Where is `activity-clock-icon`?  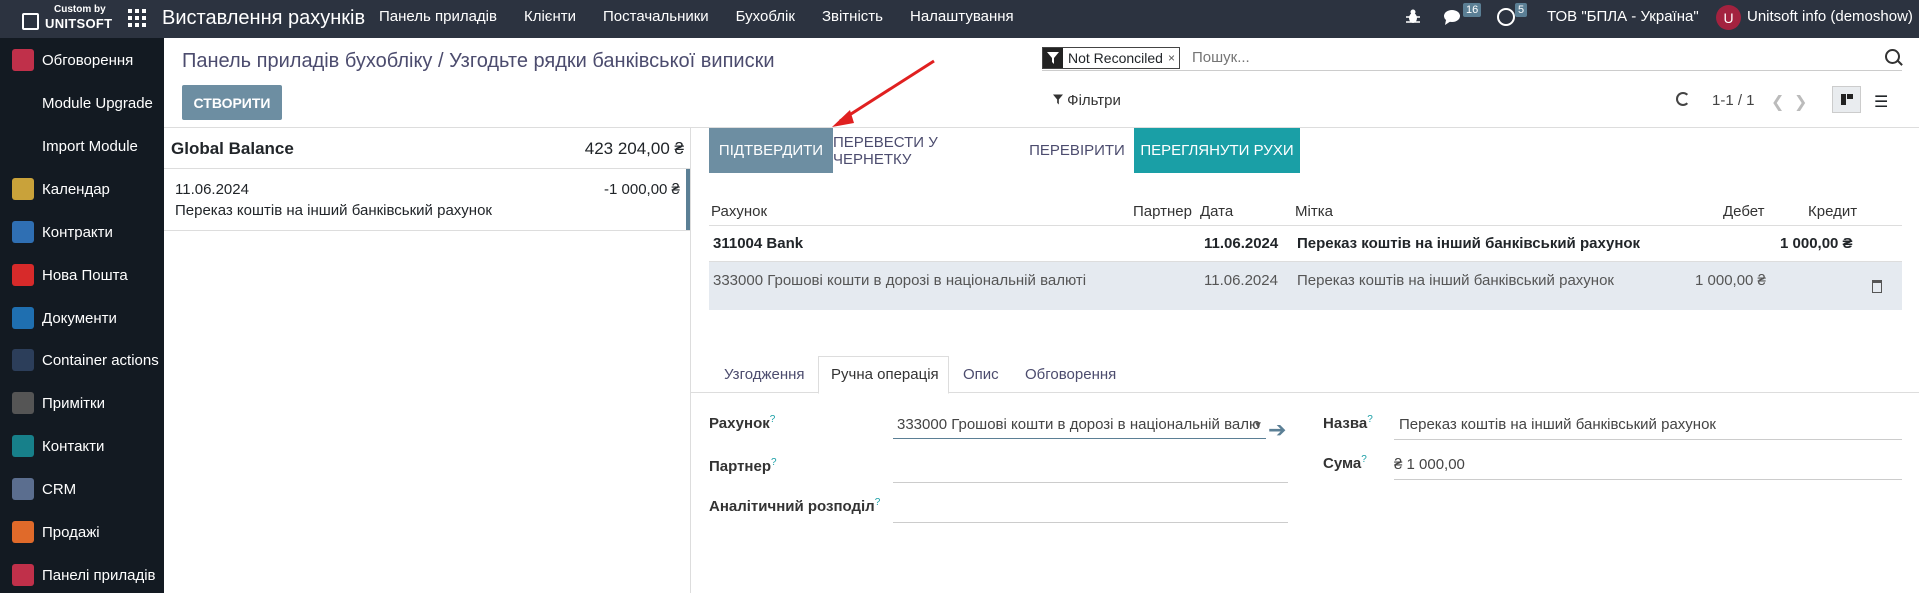 activity-clock-icon is located at coordinates (1506, 17).